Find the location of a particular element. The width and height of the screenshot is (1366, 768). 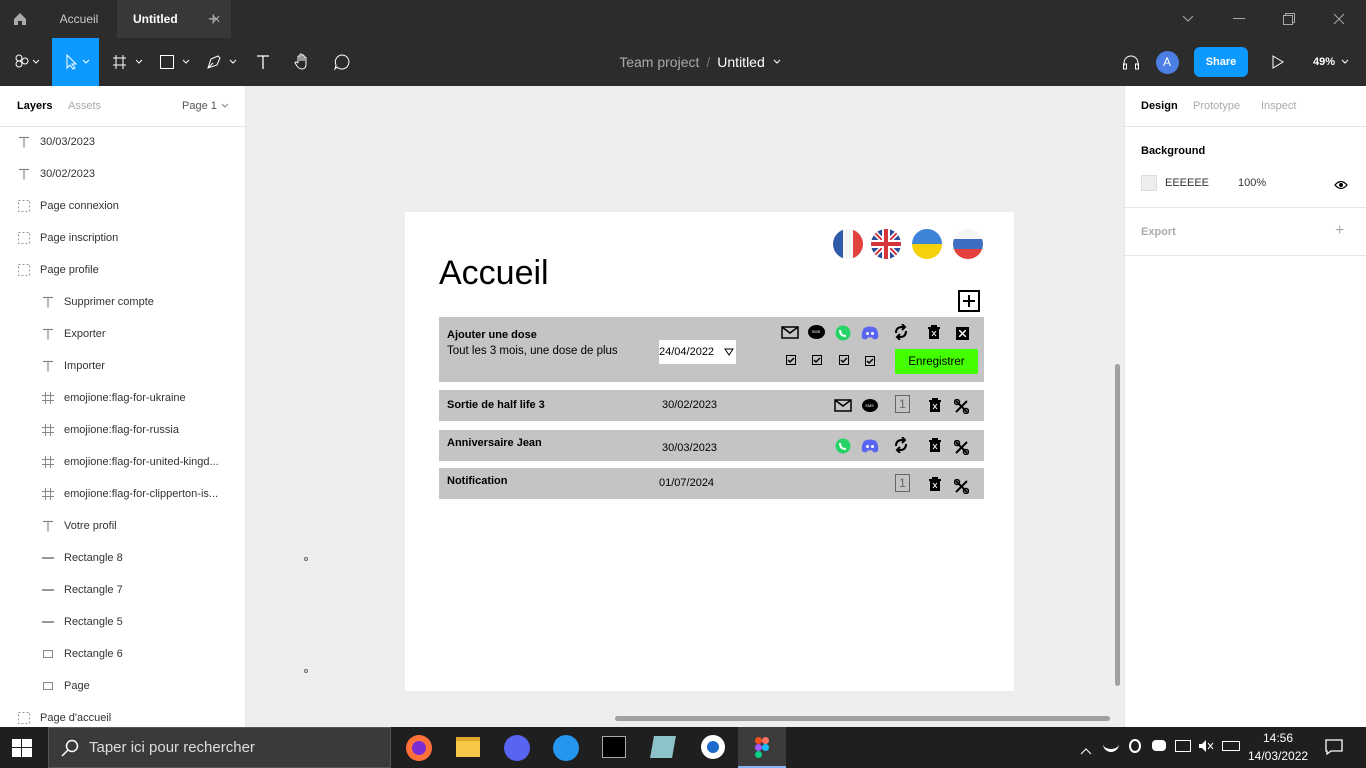

rectangle-tool-icon is located at coordinates (175, 62).